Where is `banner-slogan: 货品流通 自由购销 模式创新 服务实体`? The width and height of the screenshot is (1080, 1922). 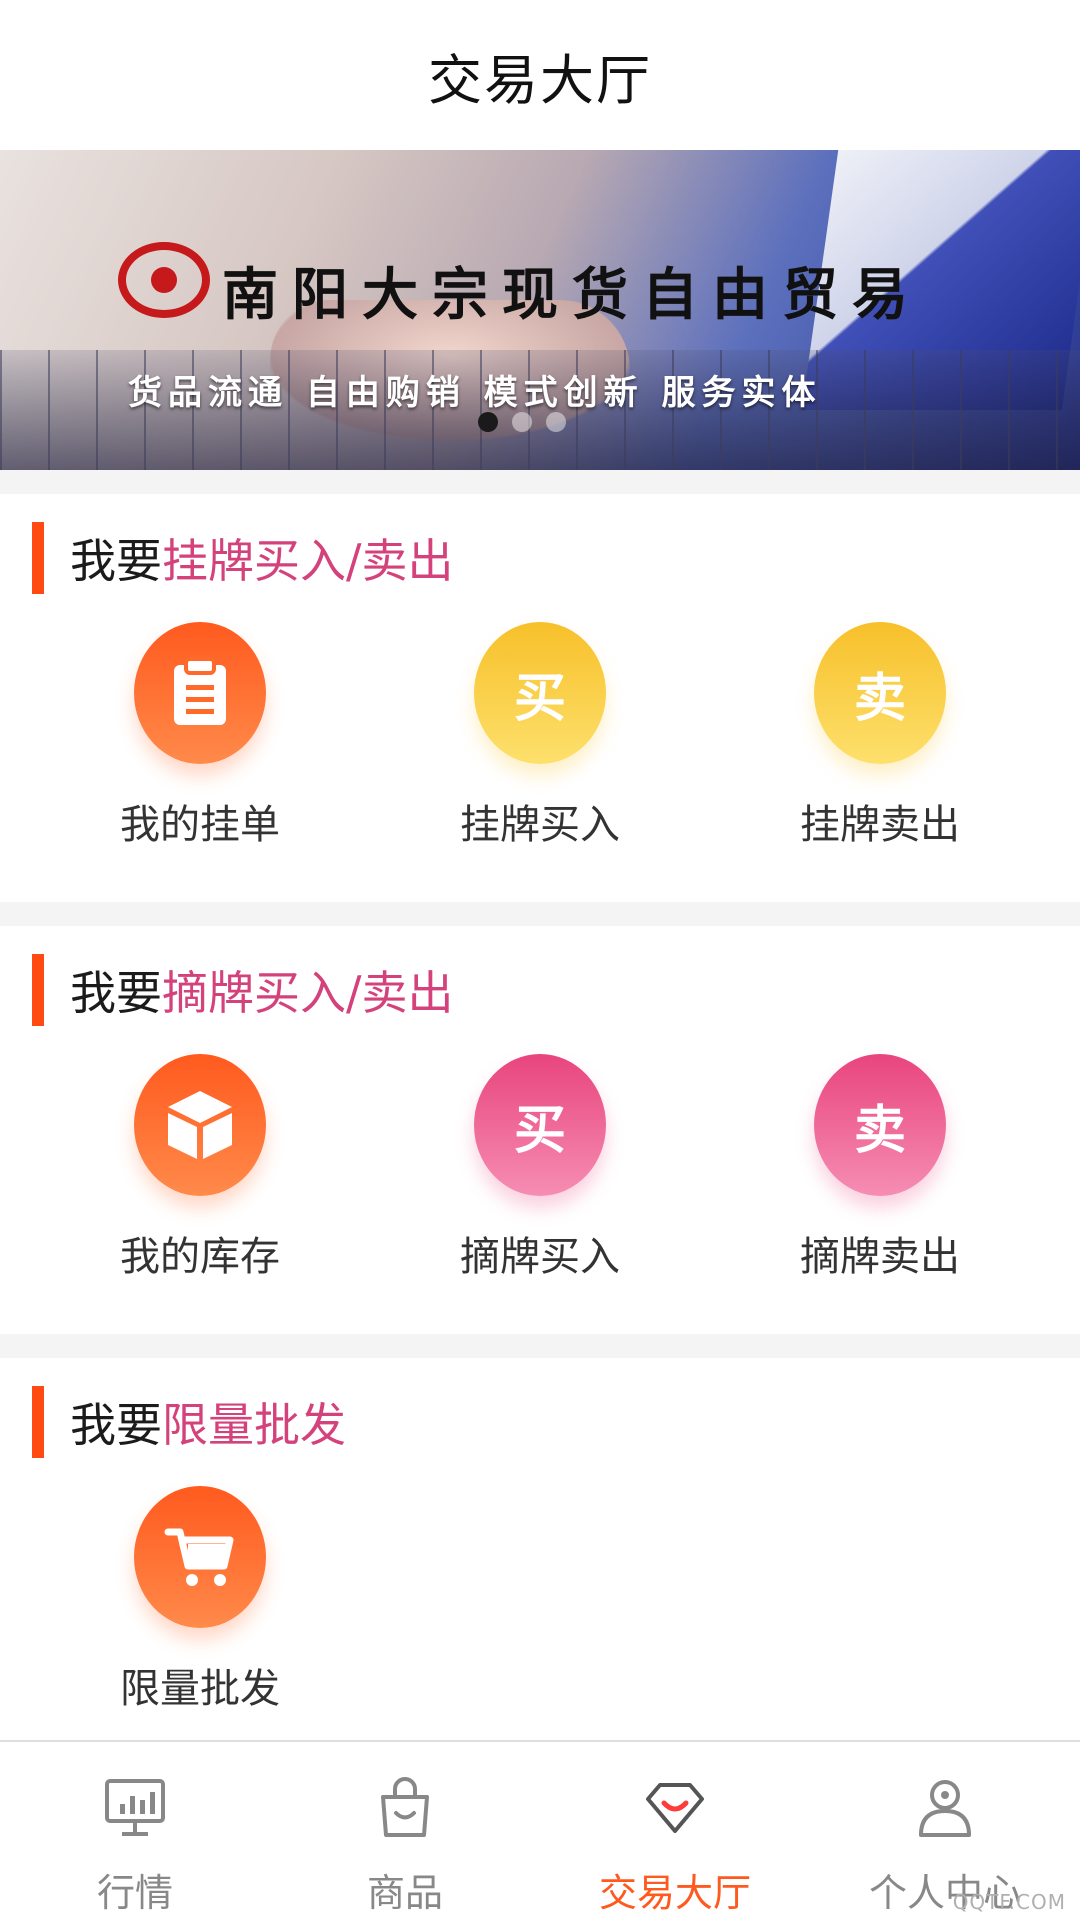
banner-slogan: 货品流通 自由购销 模式创新 服务实体 is located at coordinates (475, 393).